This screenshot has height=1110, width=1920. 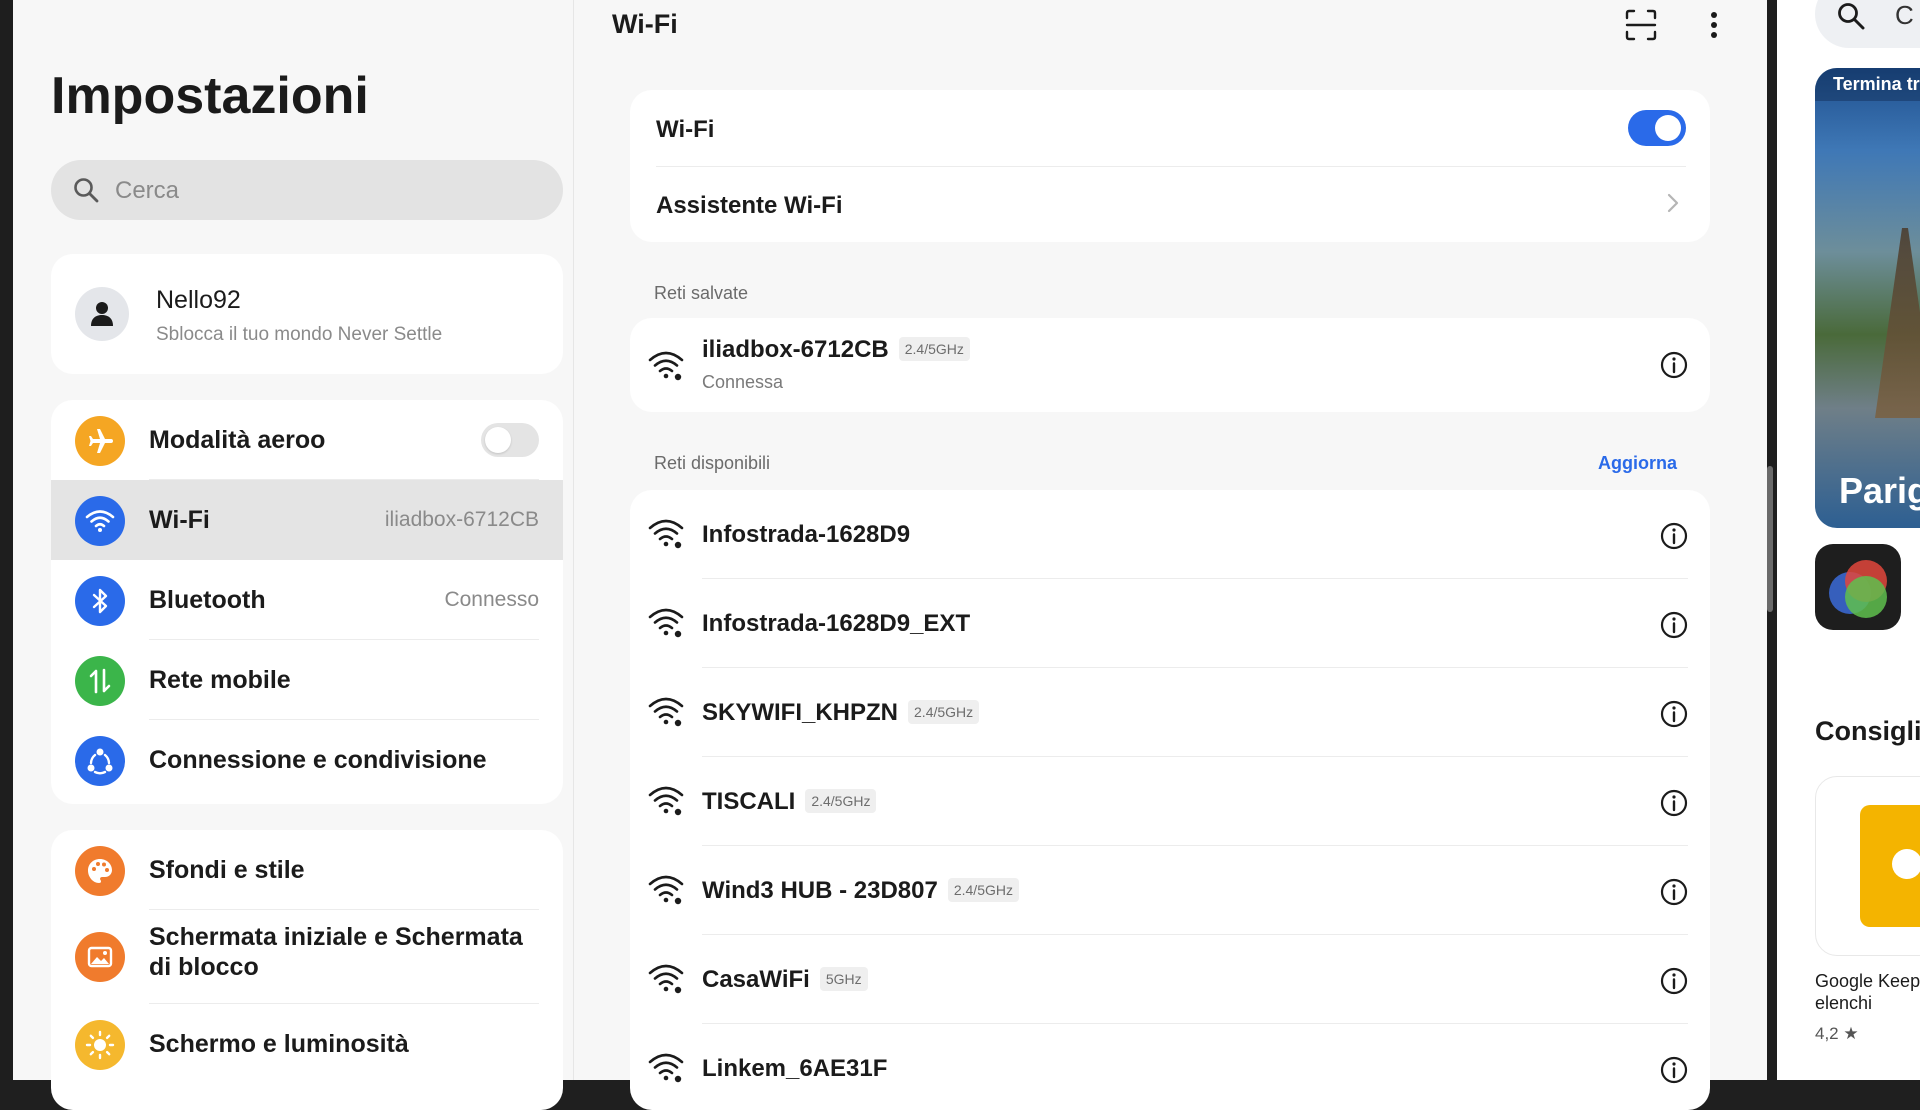 What do you see at coordinates (1867, 24) in the screenshot?
I see `store-search-bar: C` at bounding box center [1867, 24].